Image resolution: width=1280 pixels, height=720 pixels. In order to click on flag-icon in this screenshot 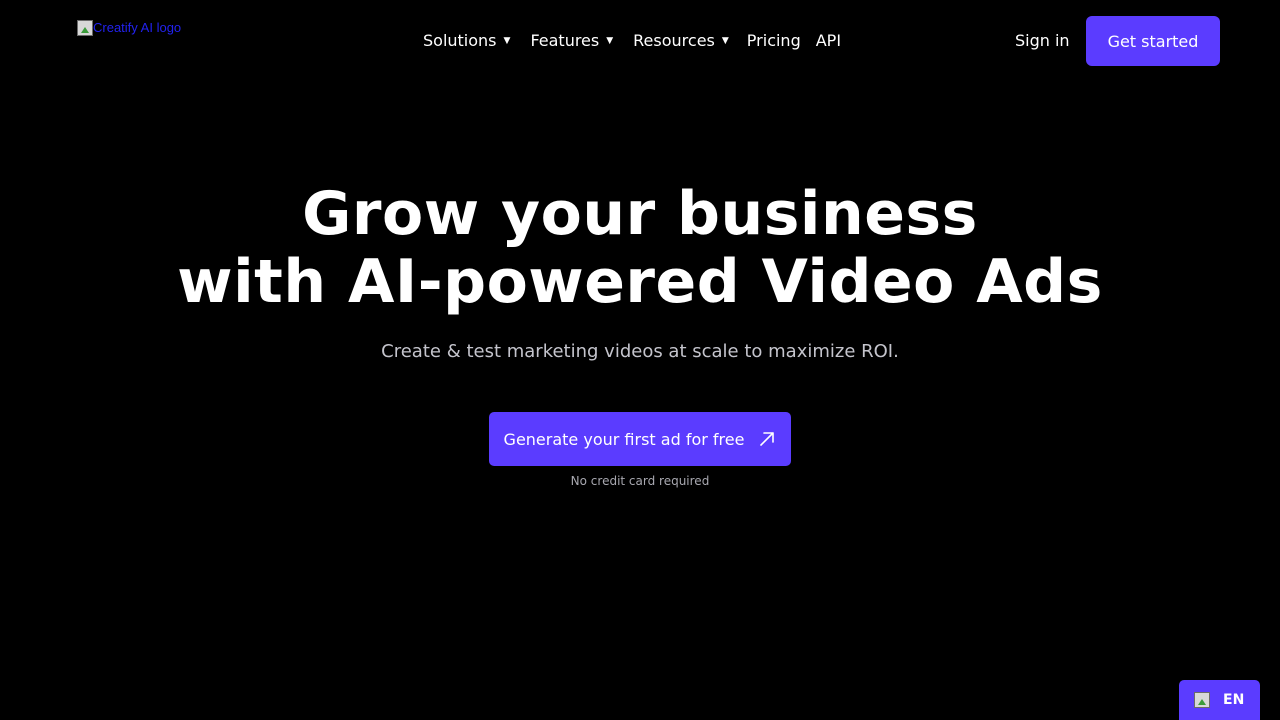, I will do `click(1202, 700)`.